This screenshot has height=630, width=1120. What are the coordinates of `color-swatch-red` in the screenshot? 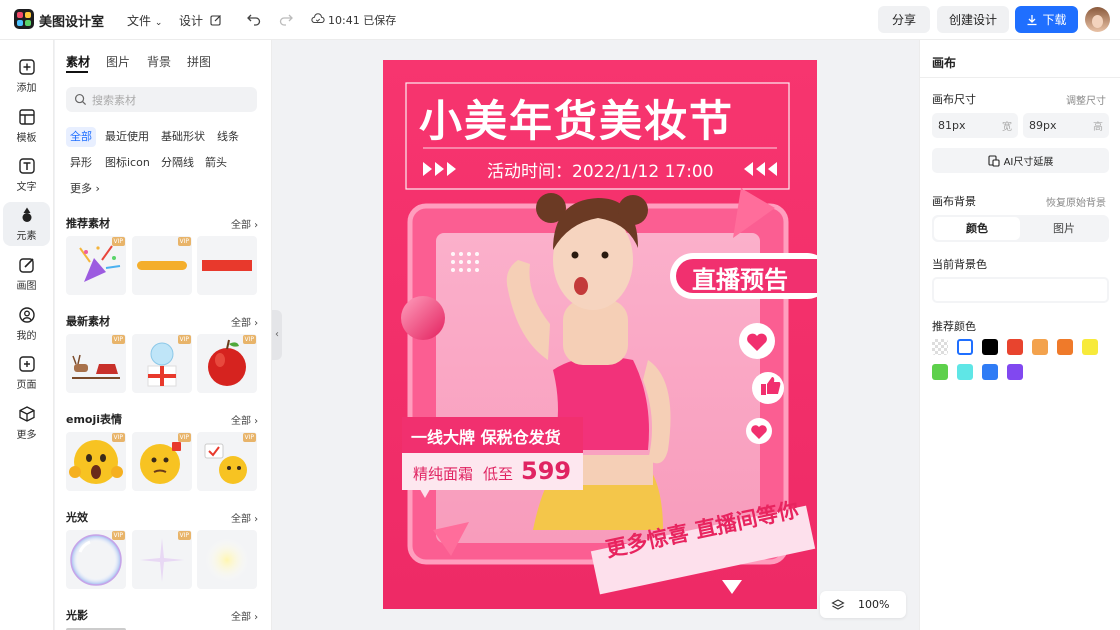 It's located at (1015, 347).